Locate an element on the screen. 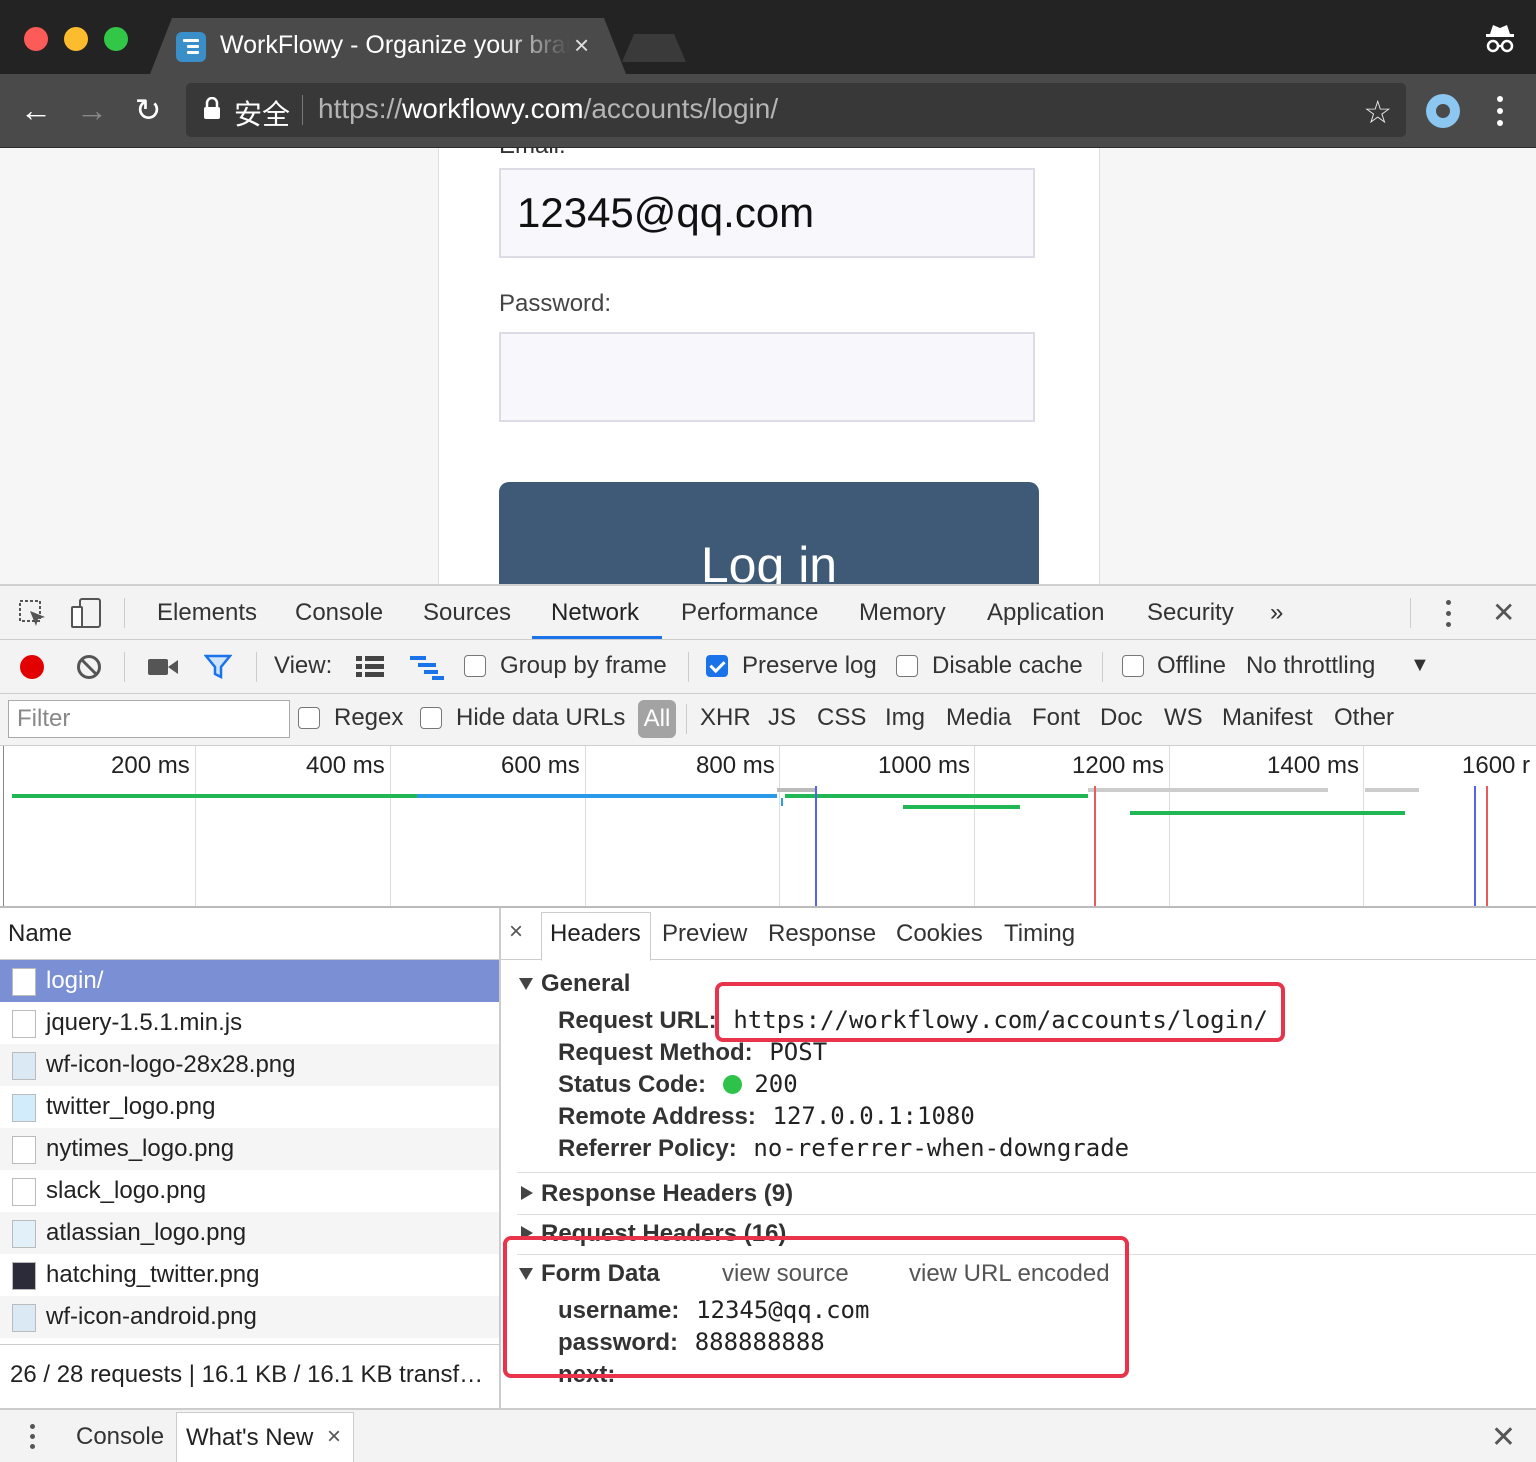 The image size is (1536, 1462). filter-type-all: All is located at coordinates (657, 719).